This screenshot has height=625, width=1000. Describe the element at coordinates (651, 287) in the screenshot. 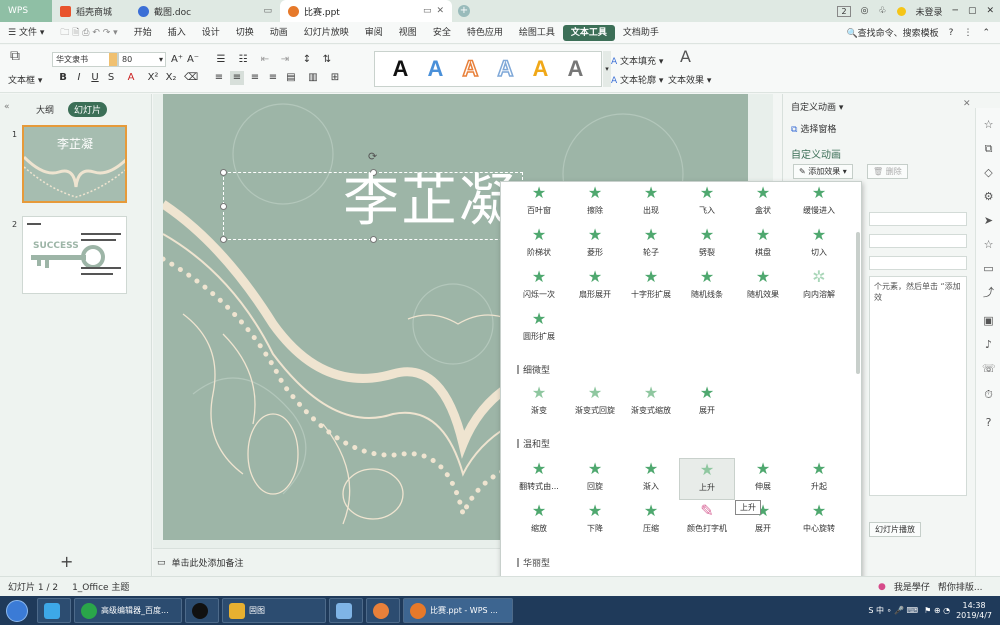

I see `anim-option: ★ 十字形扩展` at that location.